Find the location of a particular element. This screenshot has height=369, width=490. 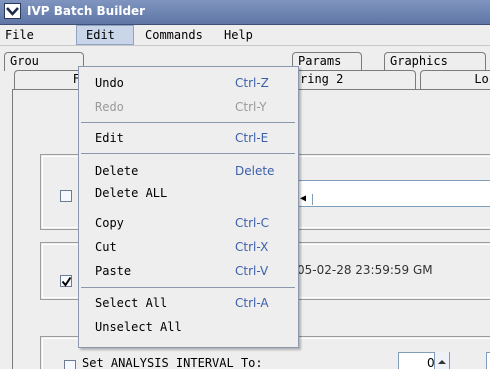

window-title: IVP Batch Builder is located at coordinates (86, 11).